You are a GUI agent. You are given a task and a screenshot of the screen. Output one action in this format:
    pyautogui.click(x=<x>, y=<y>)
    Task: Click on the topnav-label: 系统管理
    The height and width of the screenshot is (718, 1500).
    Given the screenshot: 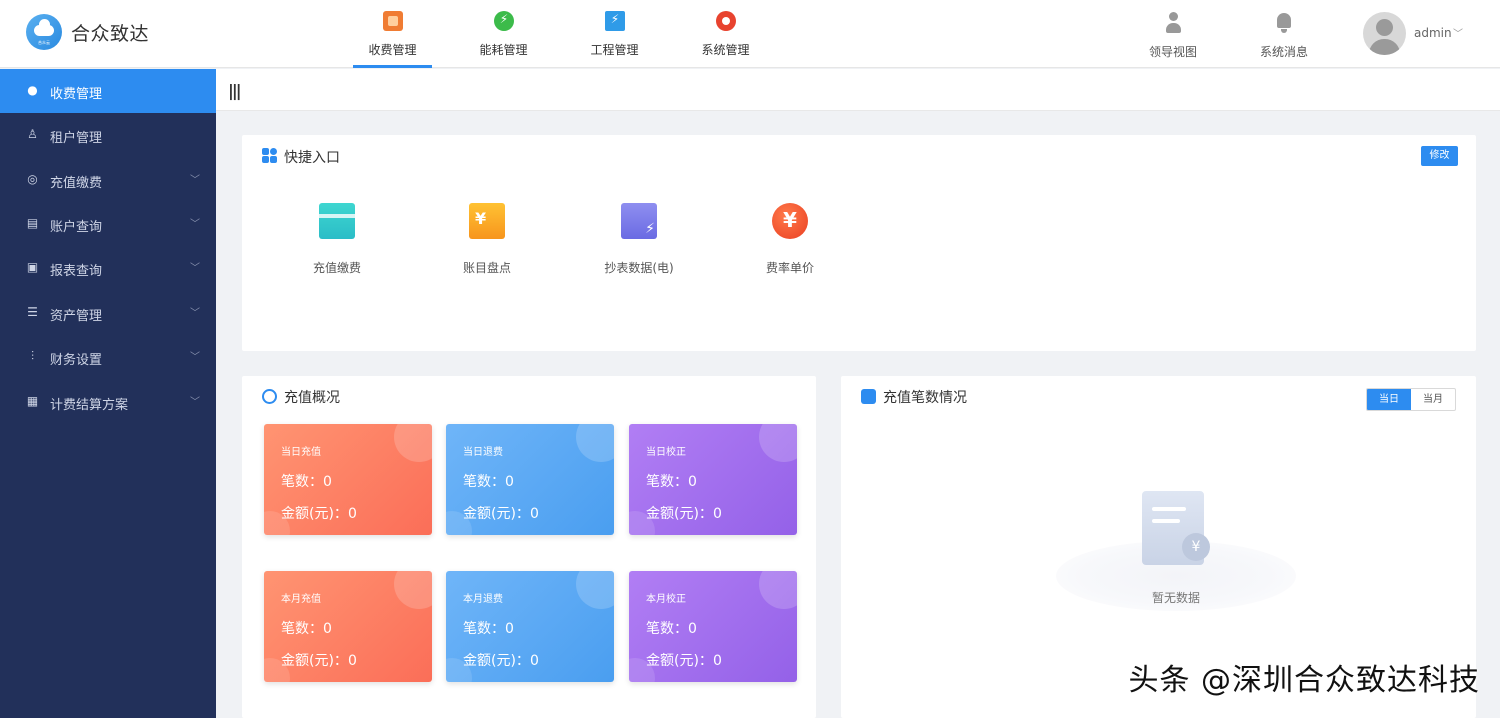 What is the action you would take?
    pyautogui.click(x=725, y=50)
    